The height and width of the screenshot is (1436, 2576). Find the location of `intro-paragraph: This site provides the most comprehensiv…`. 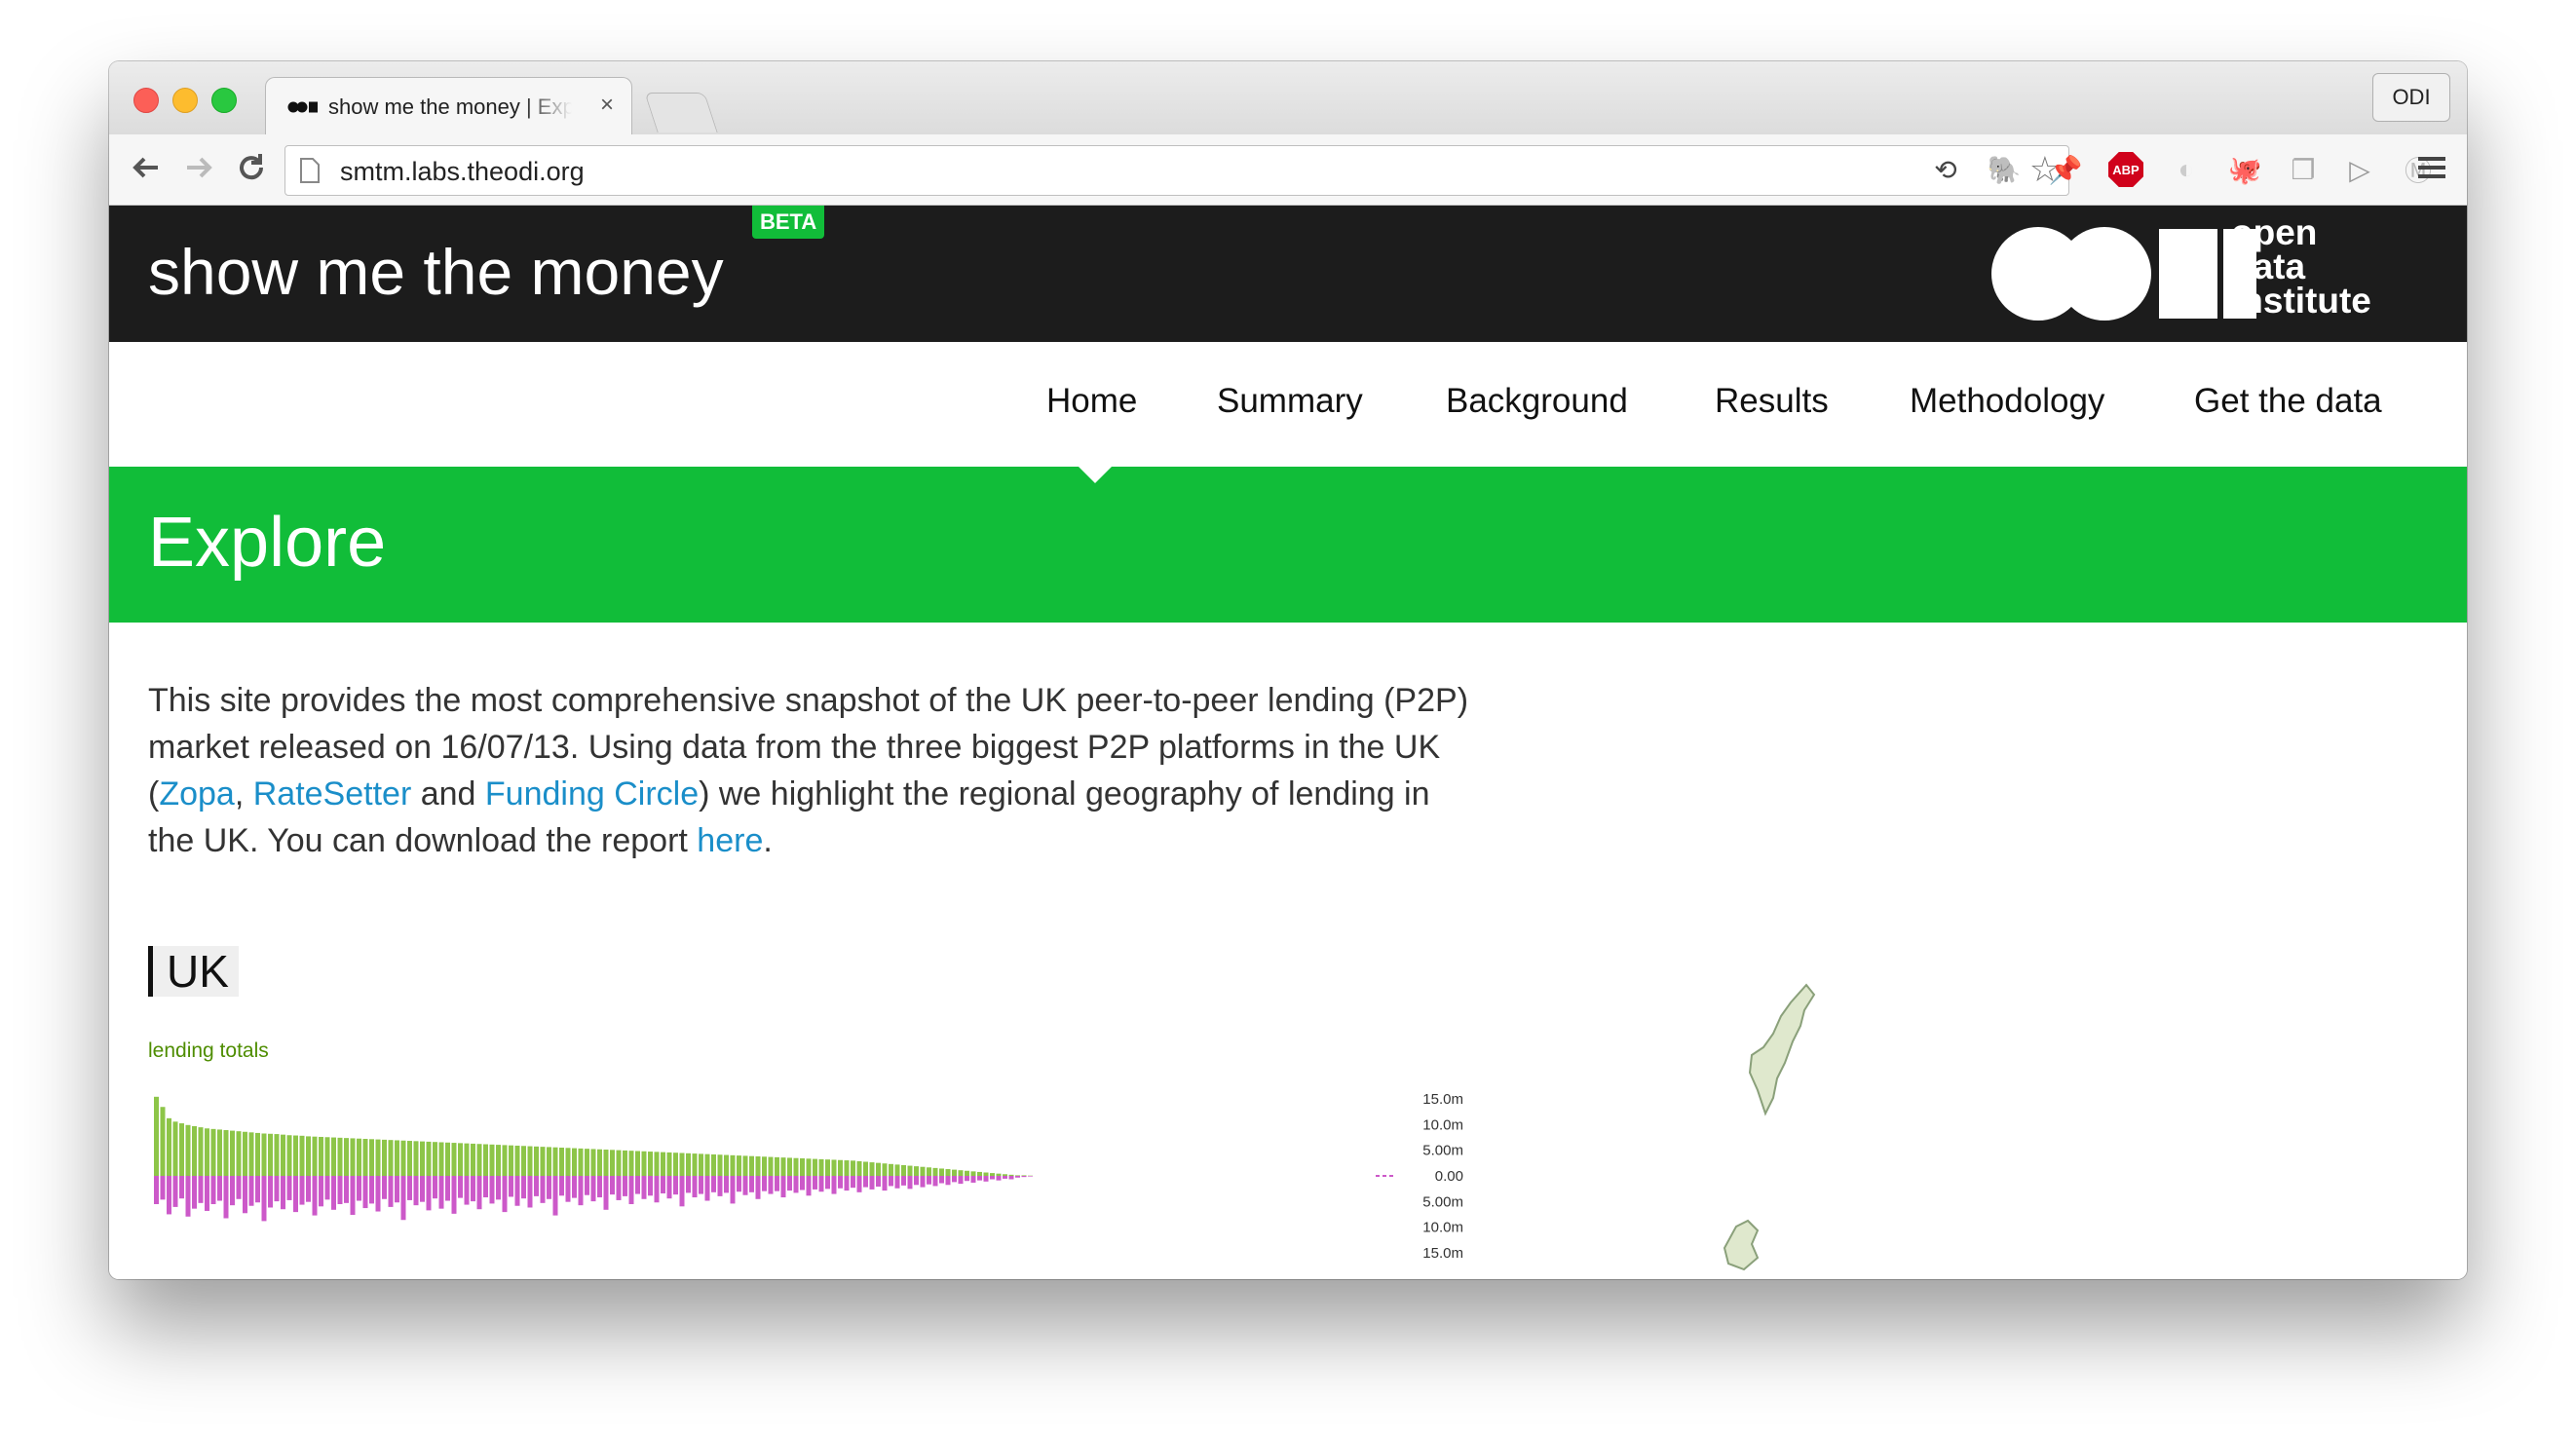

intro-paragraph: This site provides the most comprehensiv… is located at coordinates (808, 771).